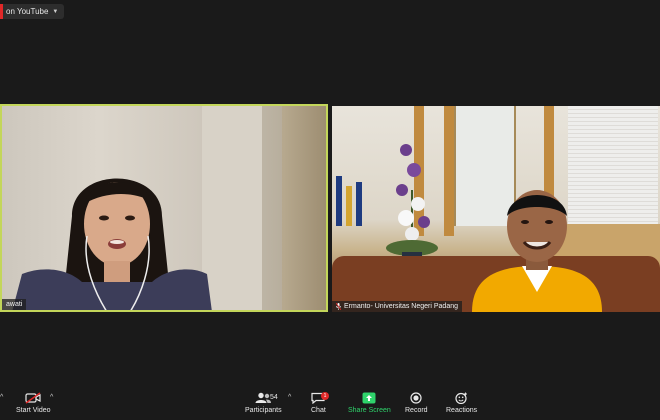 The image size is (660, 420). What do you see at coordinates (369, 410) in the screenshot?
I see `share-screen-label: Share Screen` at bounding box center [369, 410].